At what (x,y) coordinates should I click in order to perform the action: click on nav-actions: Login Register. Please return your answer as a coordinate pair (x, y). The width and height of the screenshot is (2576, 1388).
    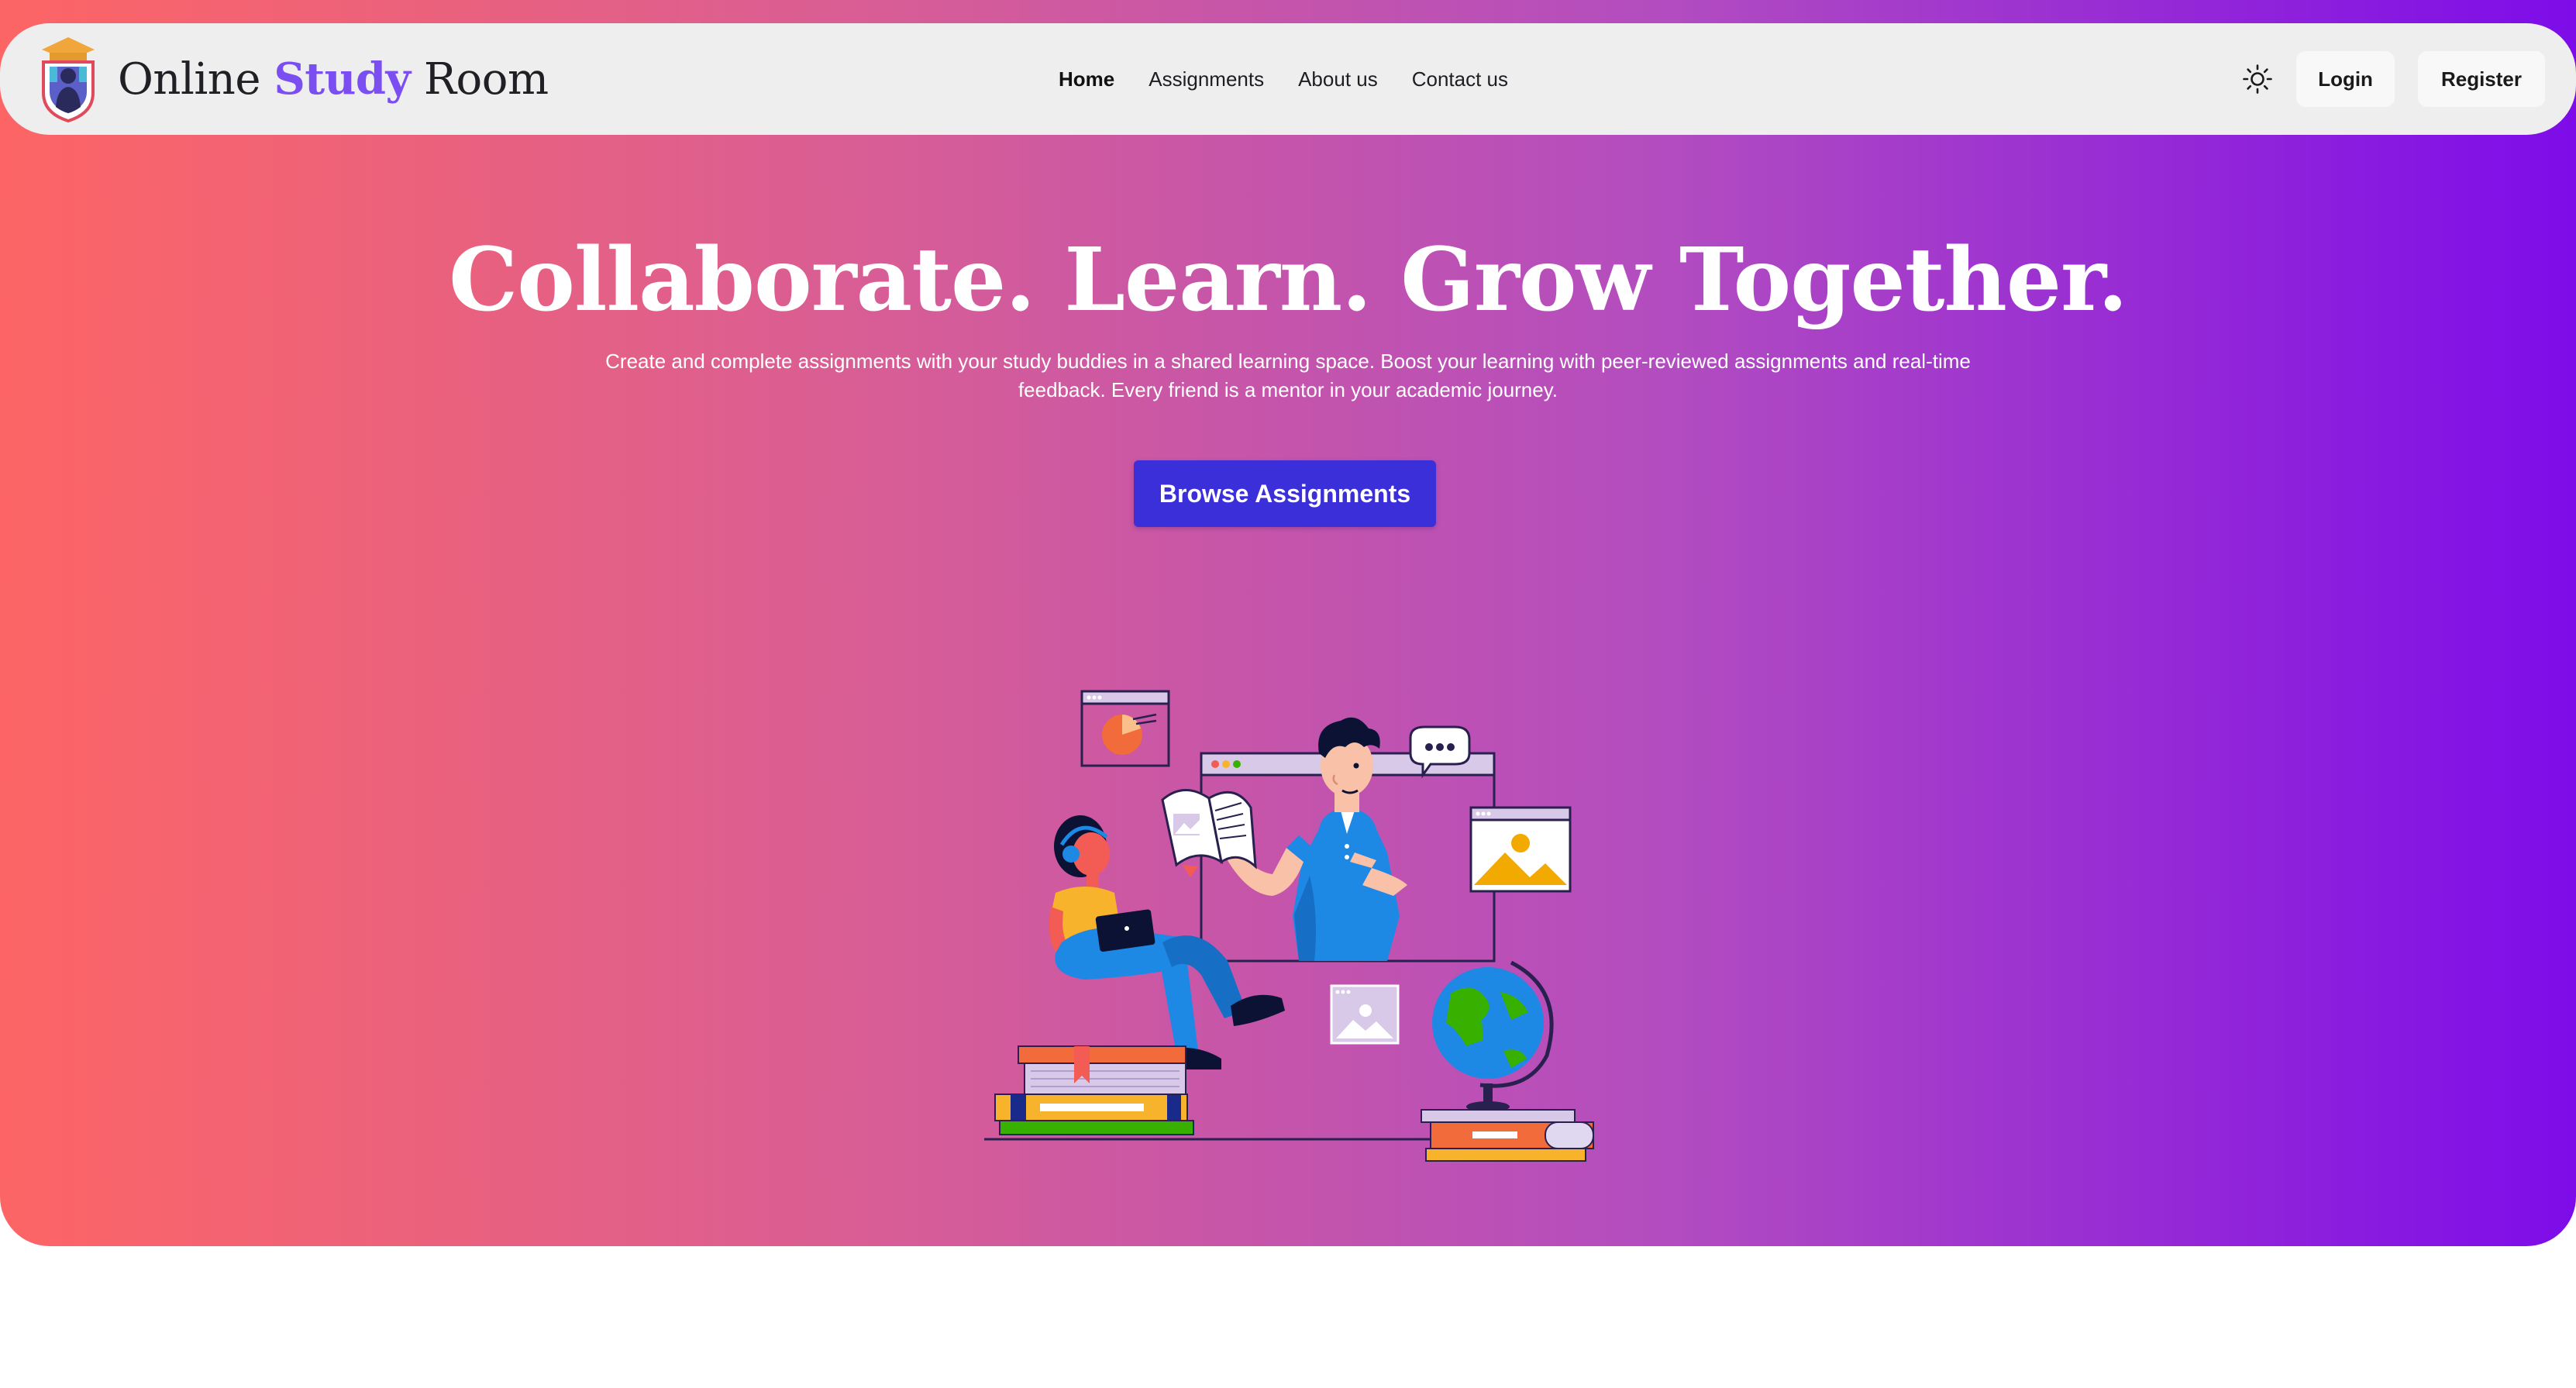
    Looking at the image, I should click on (2393, 79).